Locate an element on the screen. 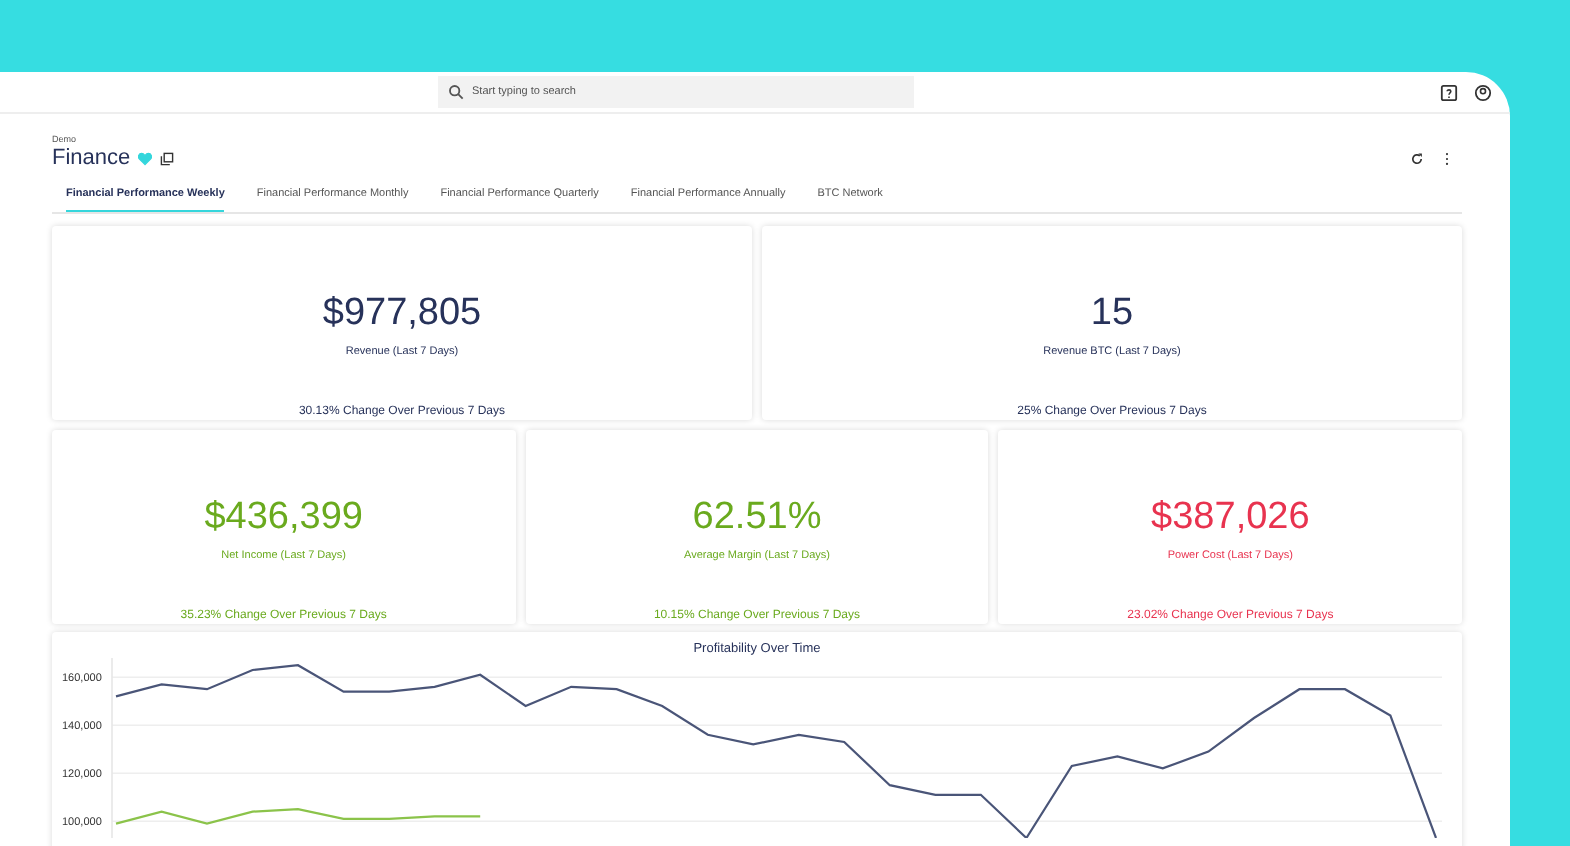 The width and height of the screenshot is (1570, 846). kpi-value: $387,026 is located at coordinates (1230, 518).